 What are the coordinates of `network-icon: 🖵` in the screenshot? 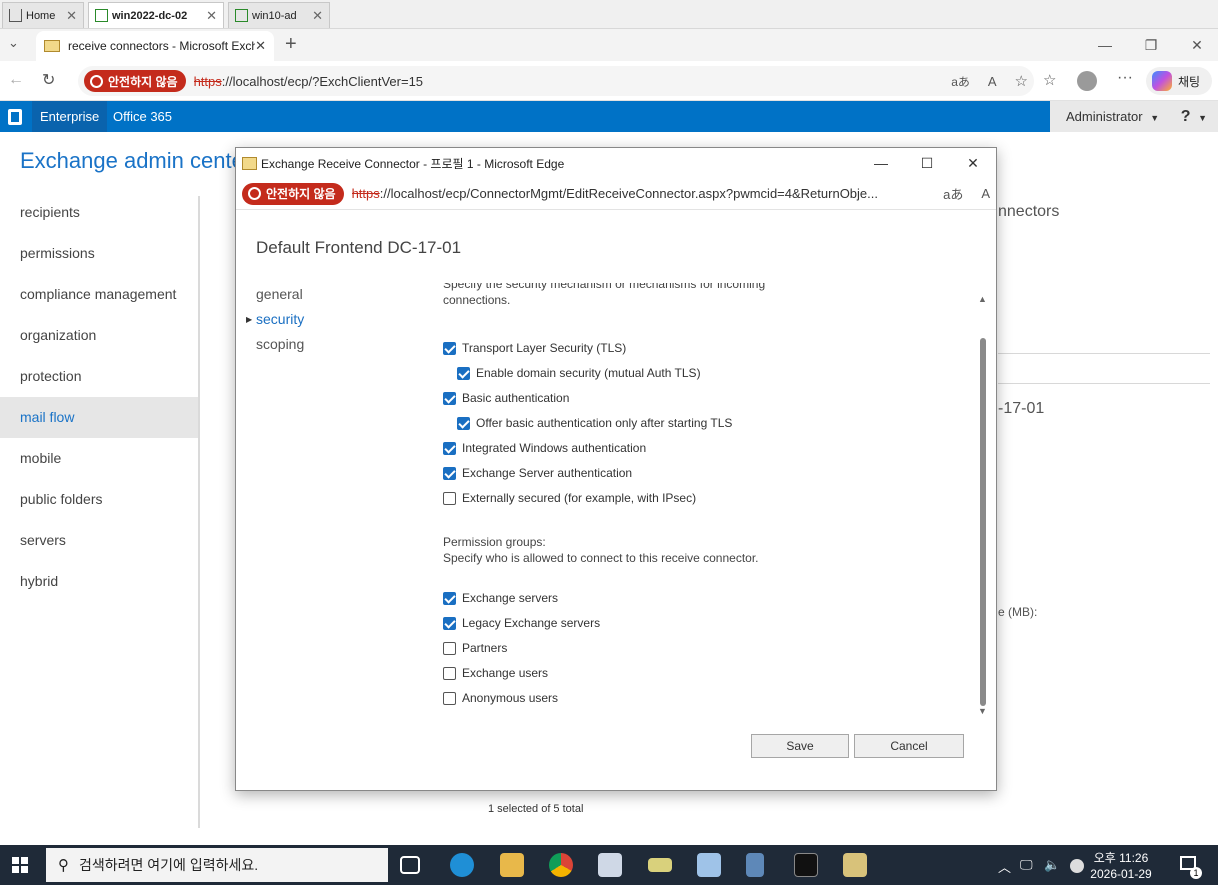 It's located at (1026, 865).